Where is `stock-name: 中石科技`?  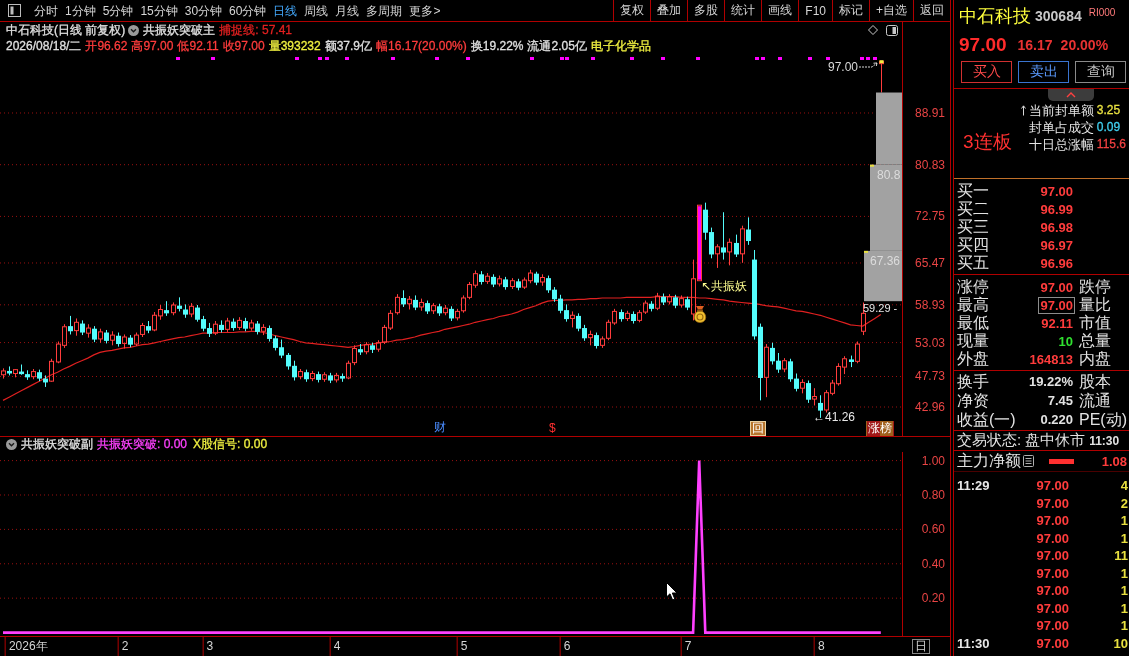 stock-name: 中石科技 is located at coordinates (995, 16).